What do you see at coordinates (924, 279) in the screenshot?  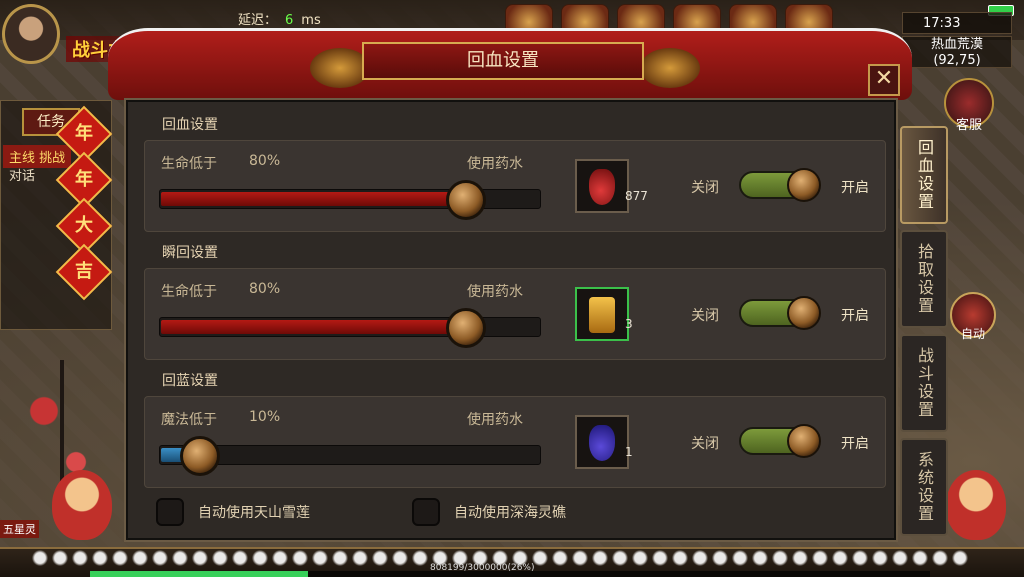 I see `tab-pickup-settings: 拾取设置` at bounding box center [924, 279].